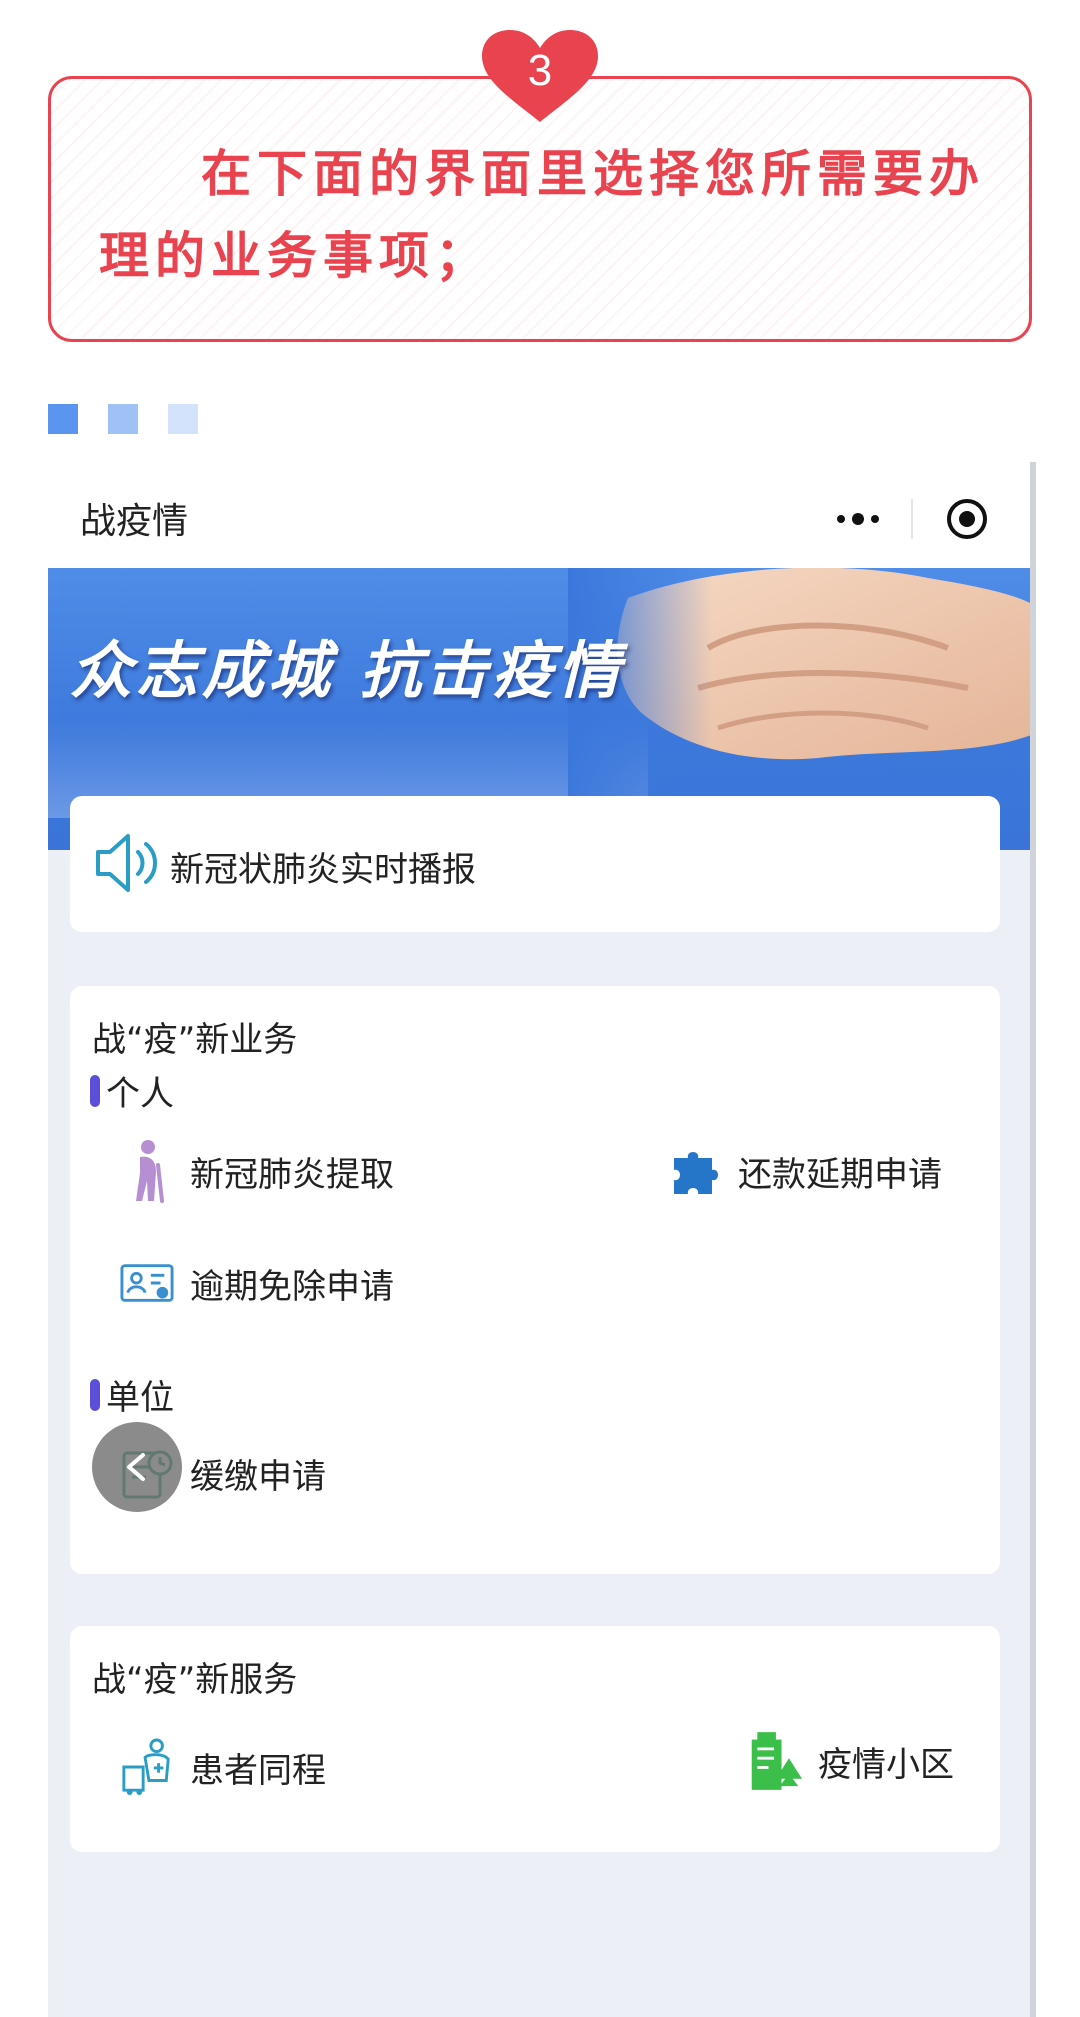 Image resolution: width=1080 pixels, height=2017 pixels. I want to click on services-card: 战“疫”新服务 患者同程 疫情小区, so click(535, 1739).